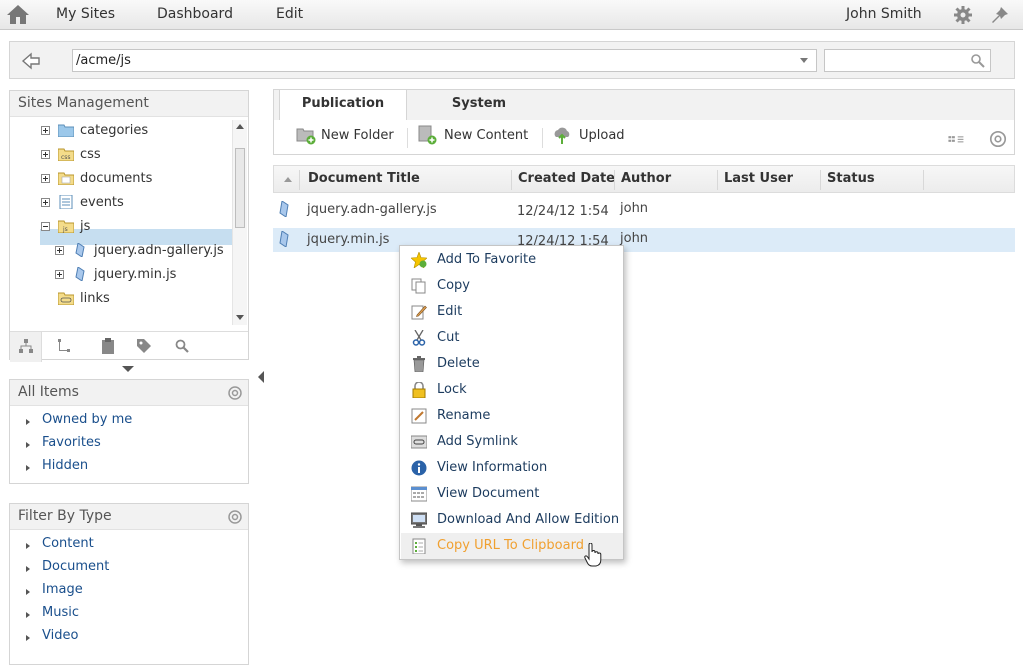  I want to click on view-mode-icon, so click(957, 139).